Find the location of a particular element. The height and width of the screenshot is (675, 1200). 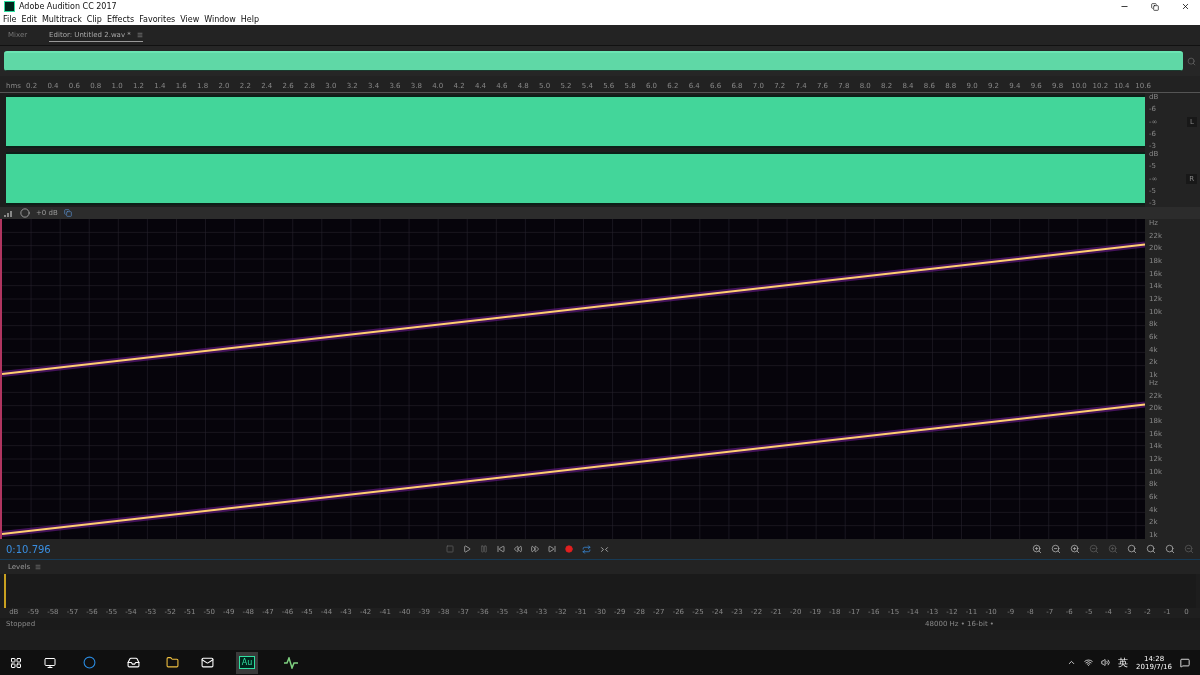

zoom-out-icon is located at coordinates (1056, 549).